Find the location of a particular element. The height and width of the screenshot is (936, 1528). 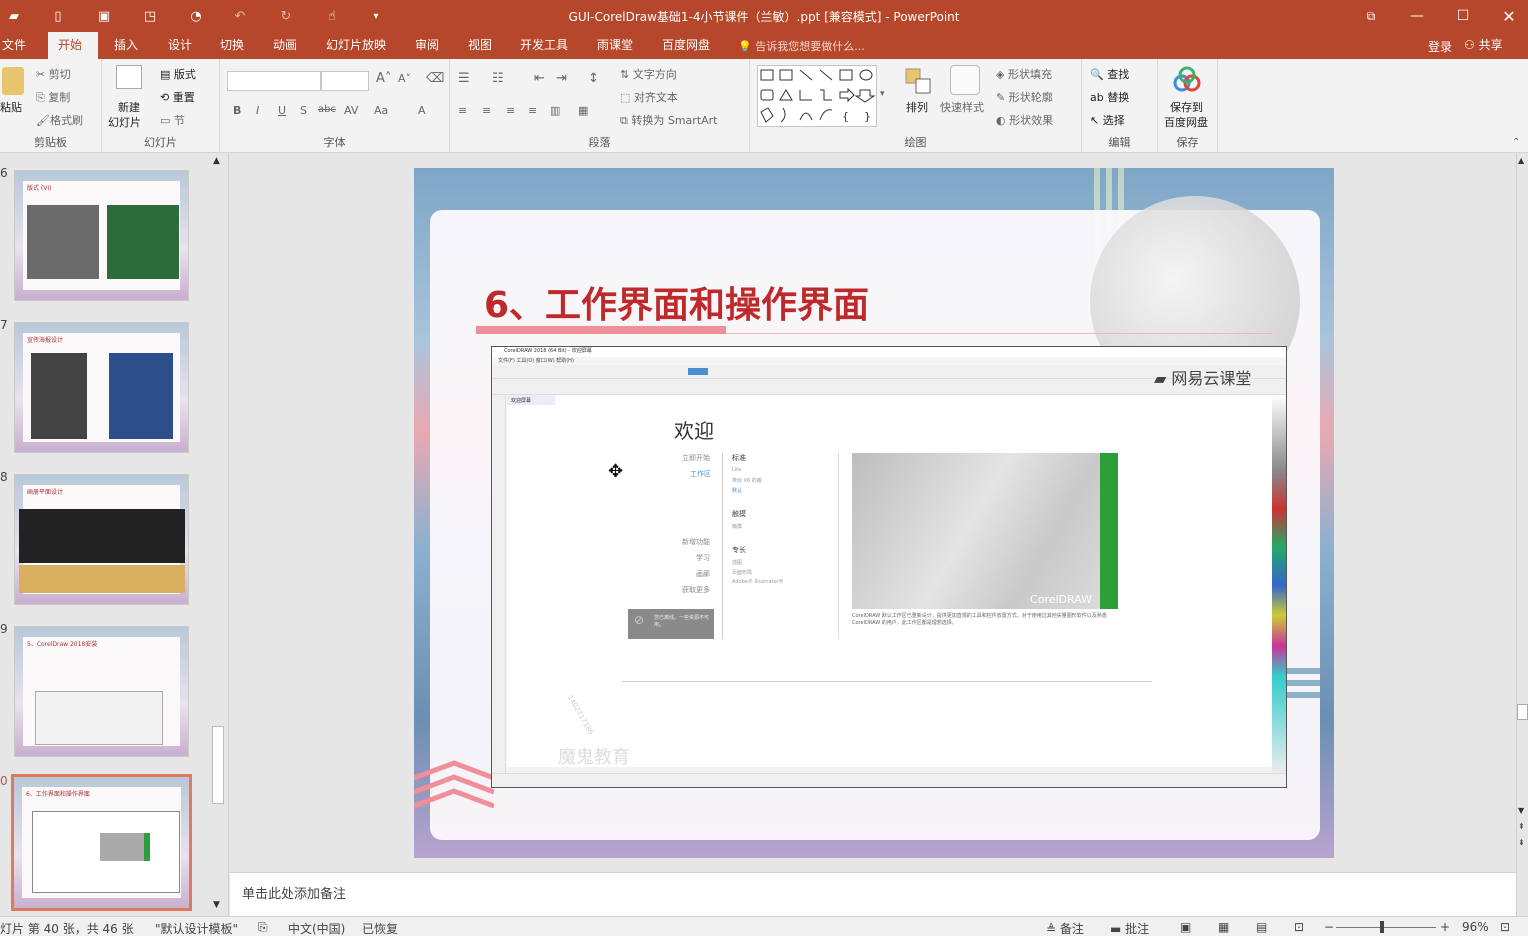

tab-slideshow: 幻灯片放映 is located at coordinates (356, 45).